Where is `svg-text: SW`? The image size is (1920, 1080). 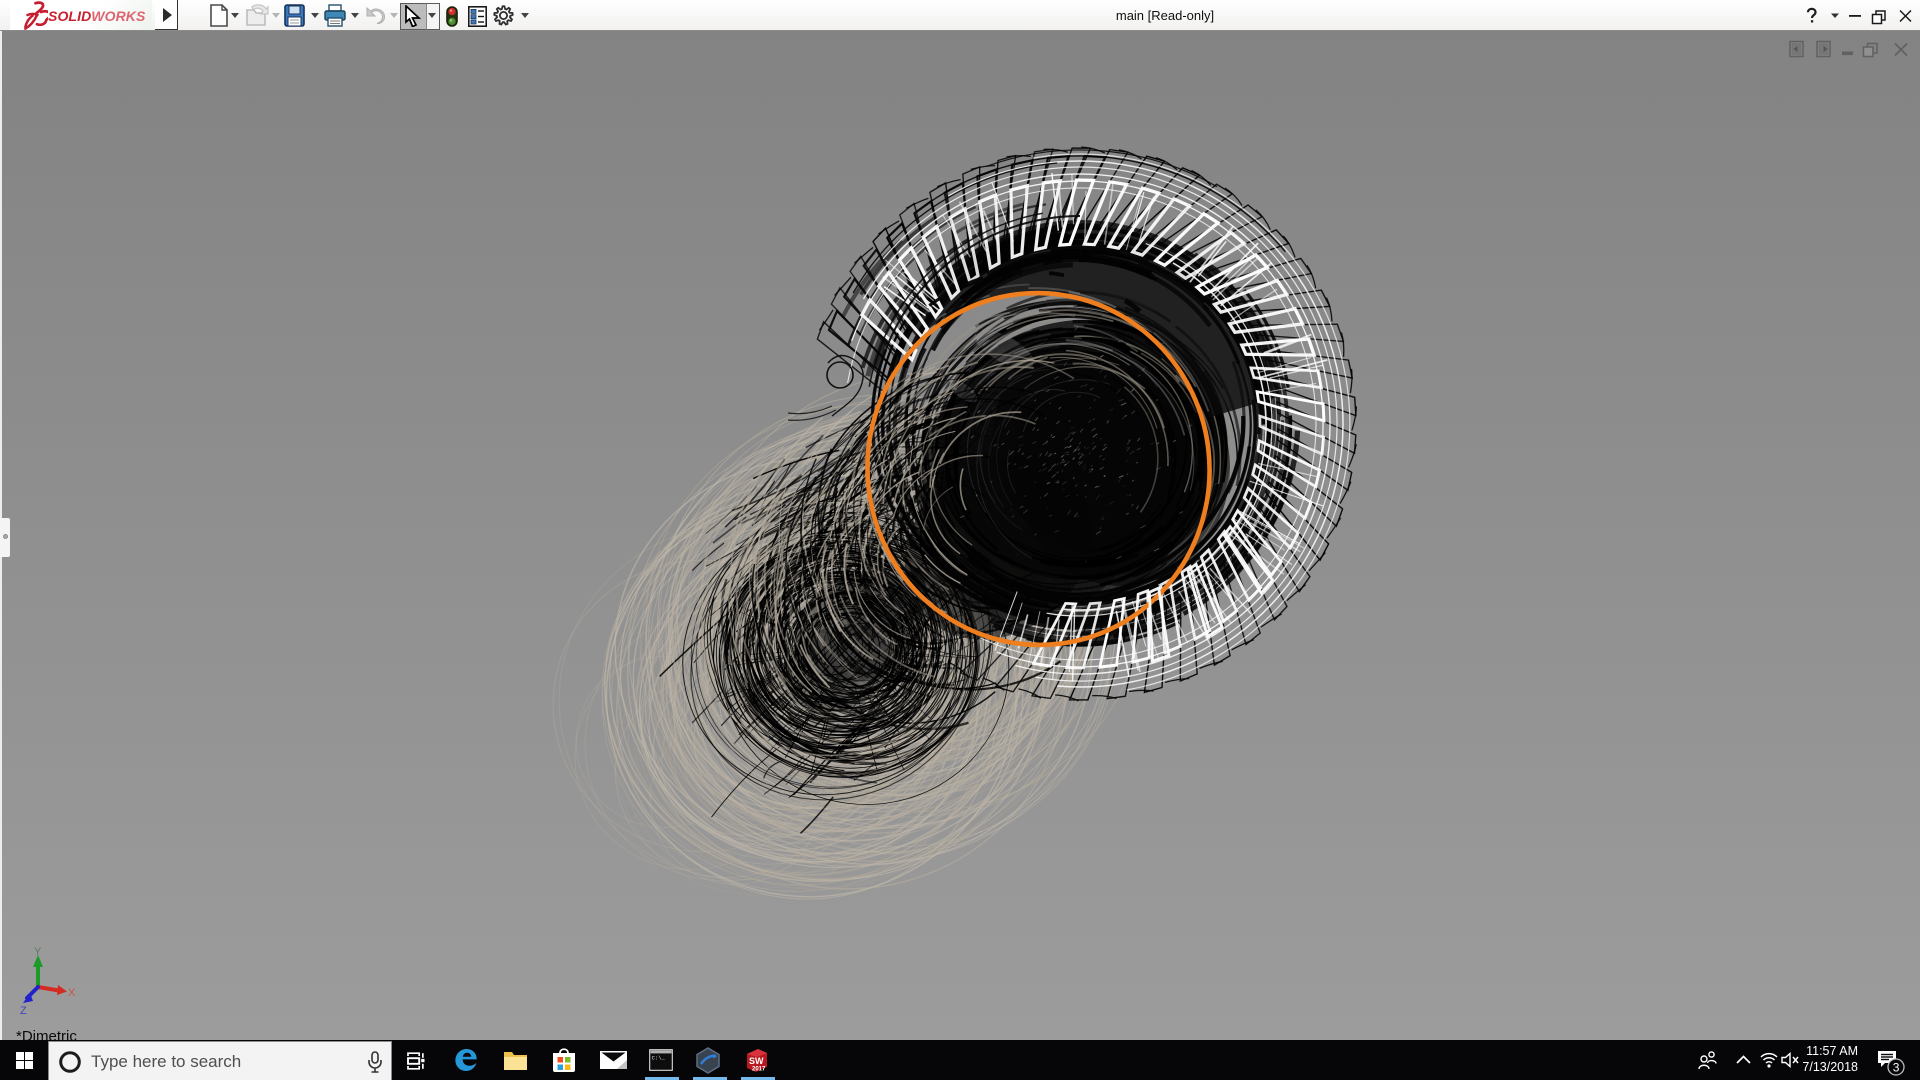 svg-text: SW is located at coordinates (756, 1061).